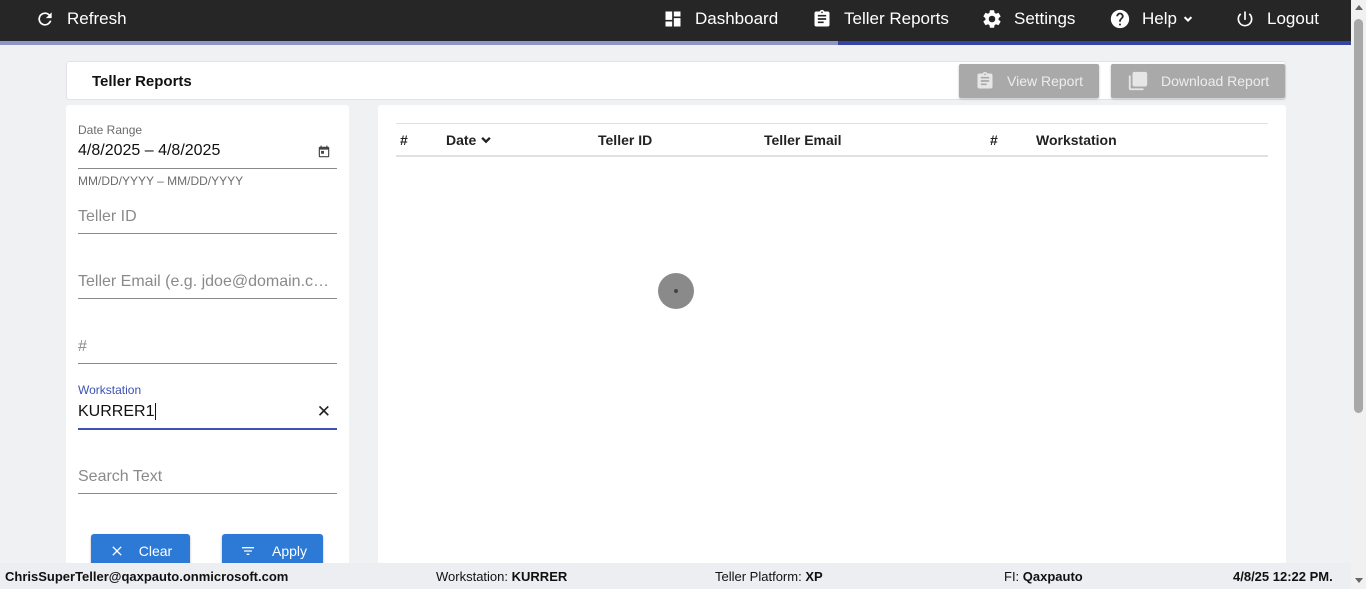 The image size is (1366, 589). I want to click on sort-descending-icon, so click(486, 140).